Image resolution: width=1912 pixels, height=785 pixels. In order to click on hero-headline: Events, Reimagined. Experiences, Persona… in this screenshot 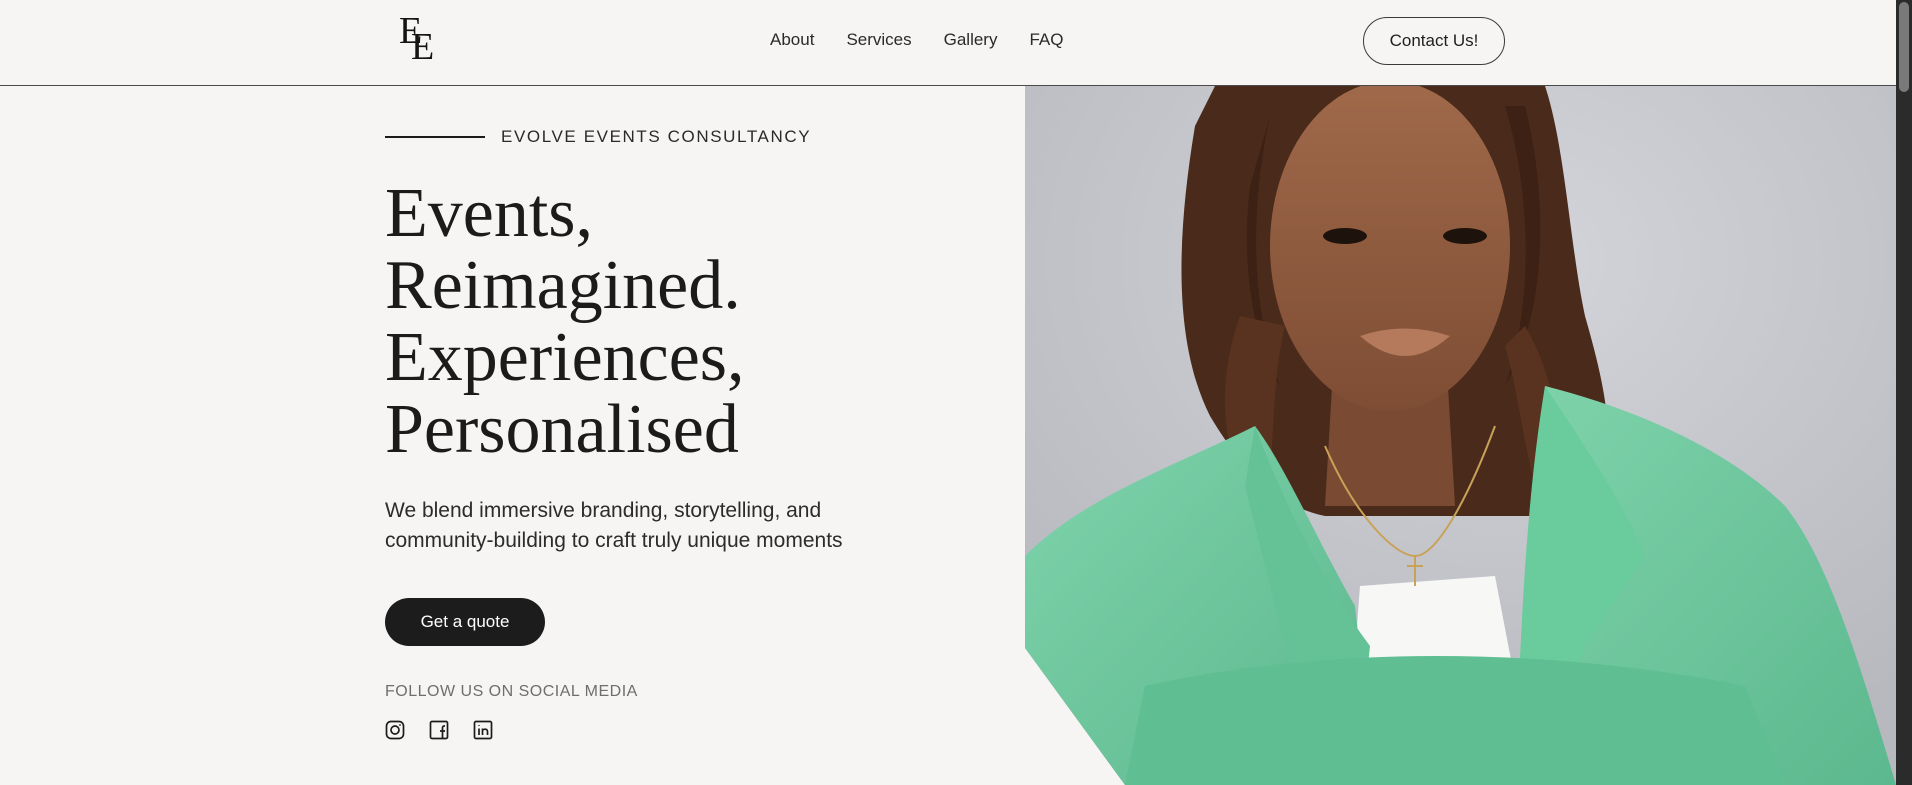, I will do `click(565, 322)`.